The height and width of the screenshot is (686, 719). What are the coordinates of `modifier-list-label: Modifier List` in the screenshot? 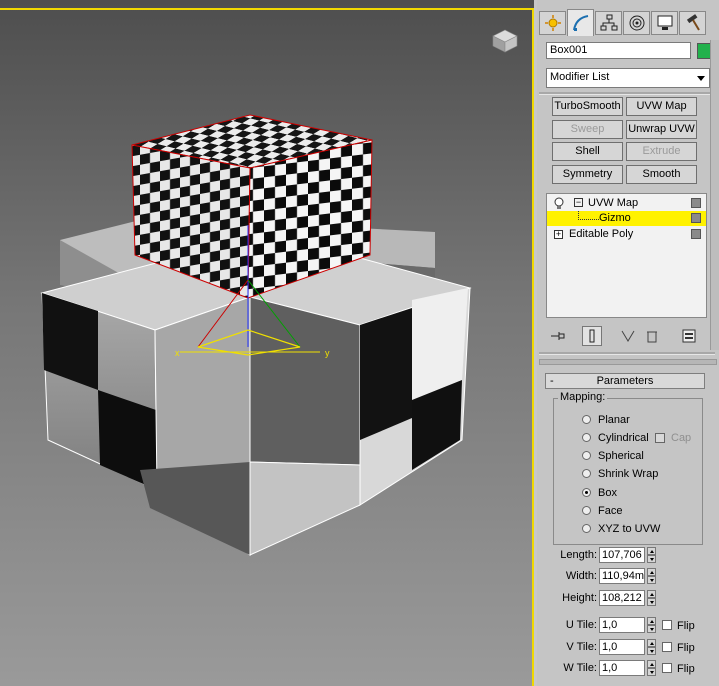 It's located at (580, 77).